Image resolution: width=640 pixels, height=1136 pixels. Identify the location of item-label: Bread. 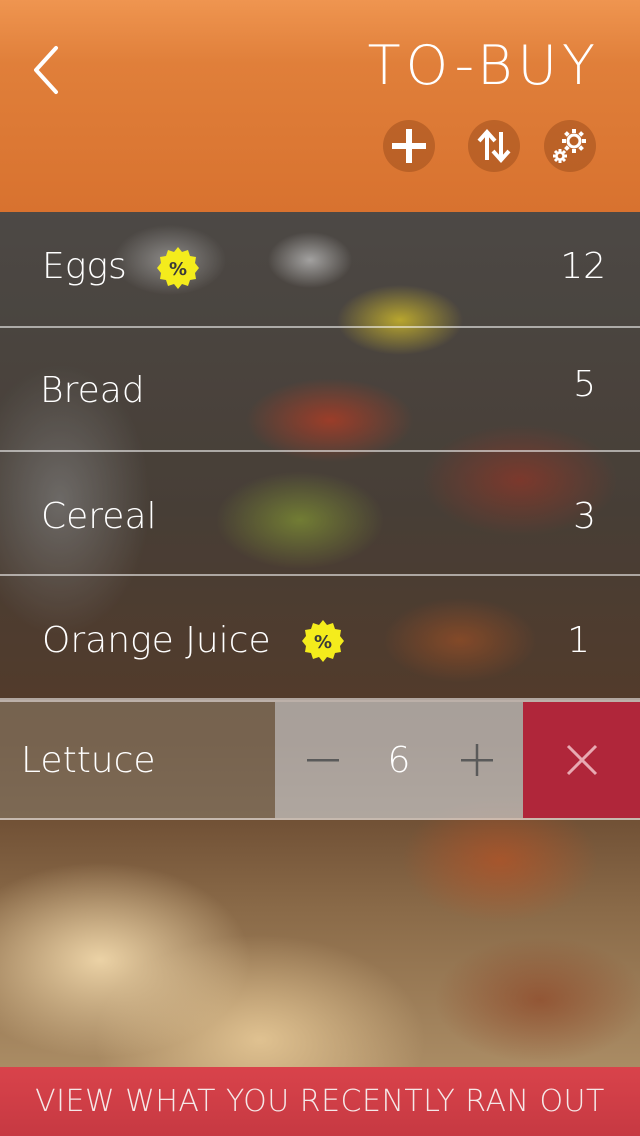
(92, 390).